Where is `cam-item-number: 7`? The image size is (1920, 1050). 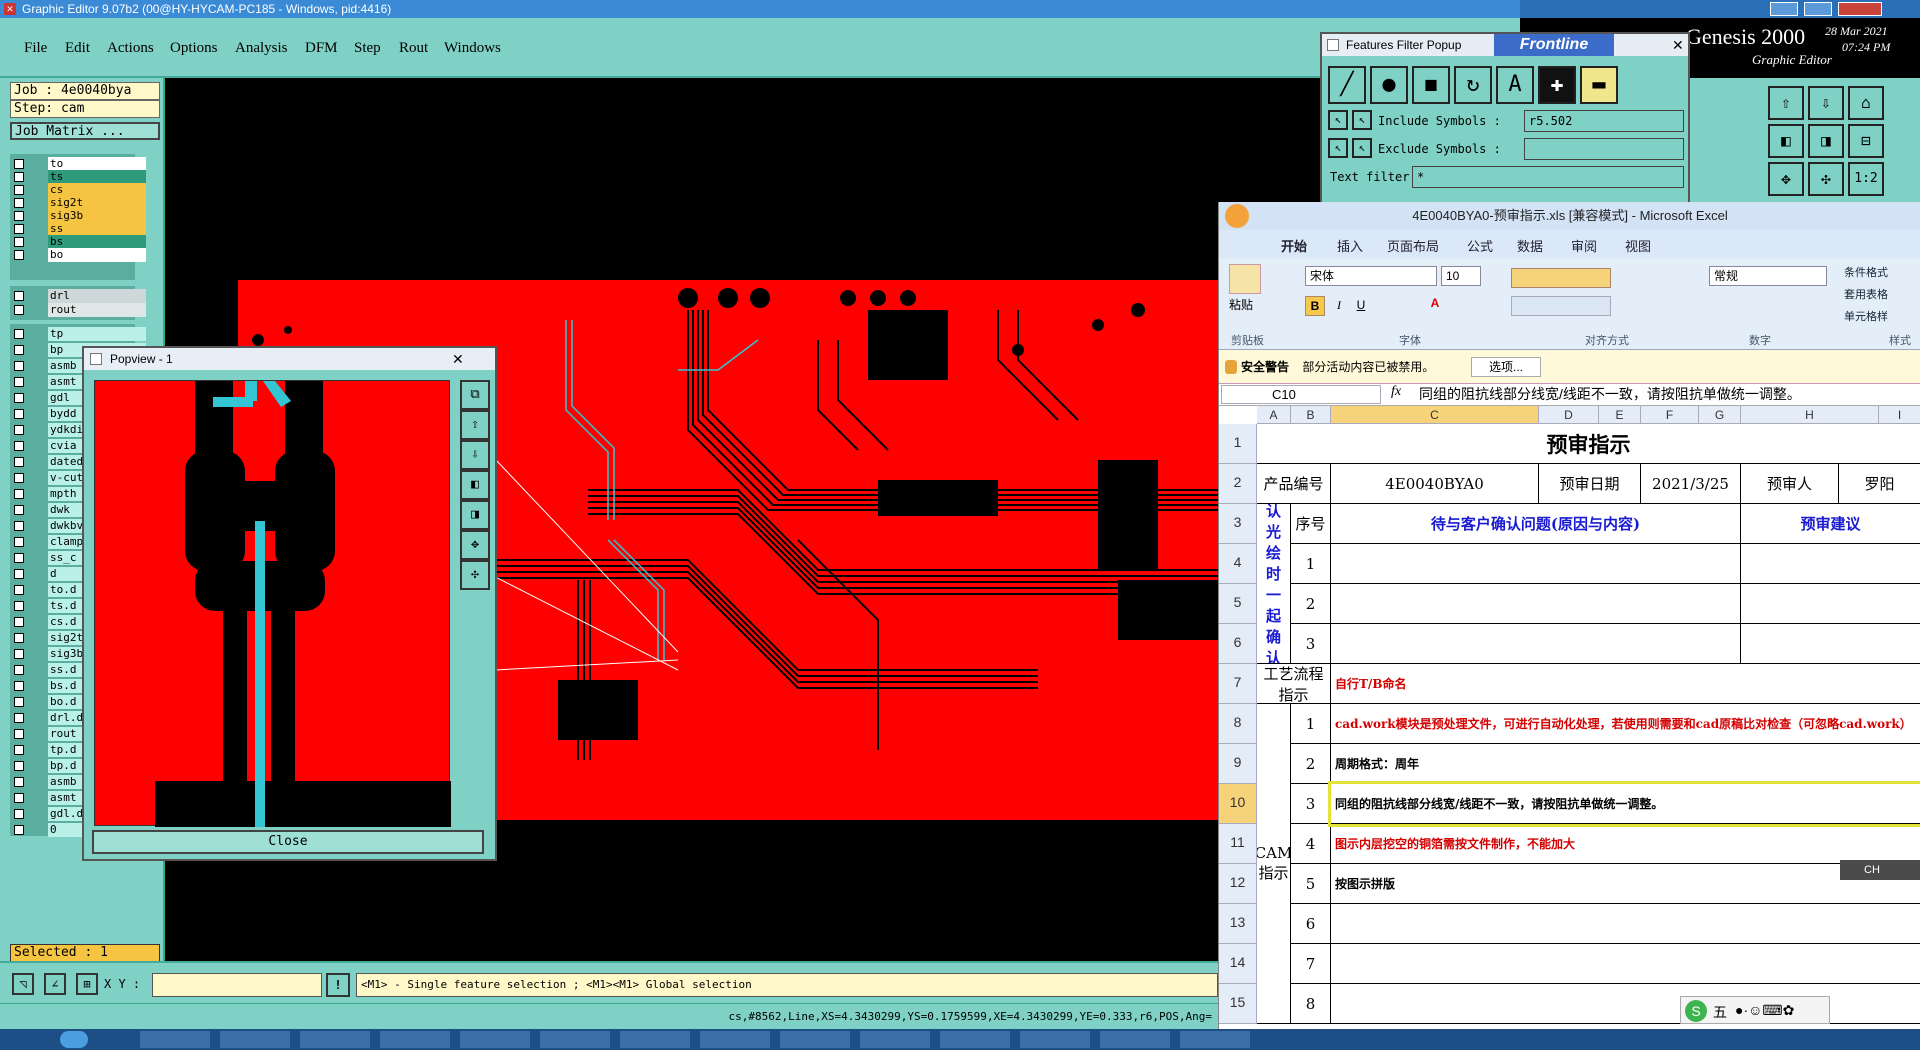 cam-item-number: 7 is located at coordinates (1311, 964).